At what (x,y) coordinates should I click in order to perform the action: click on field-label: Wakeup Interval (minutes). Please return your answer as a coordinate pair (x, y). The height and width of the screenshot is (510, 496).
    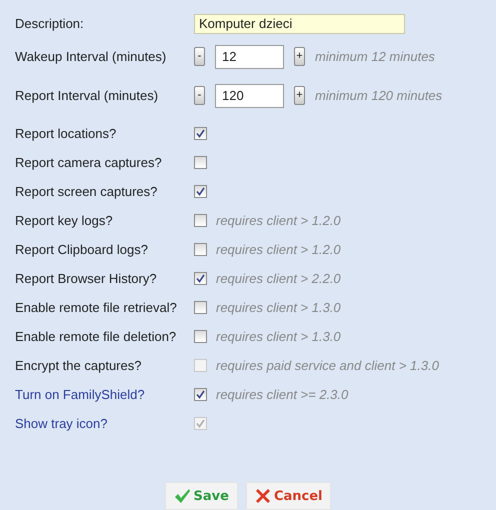
    Looking at the image, I should click on (91, 56).